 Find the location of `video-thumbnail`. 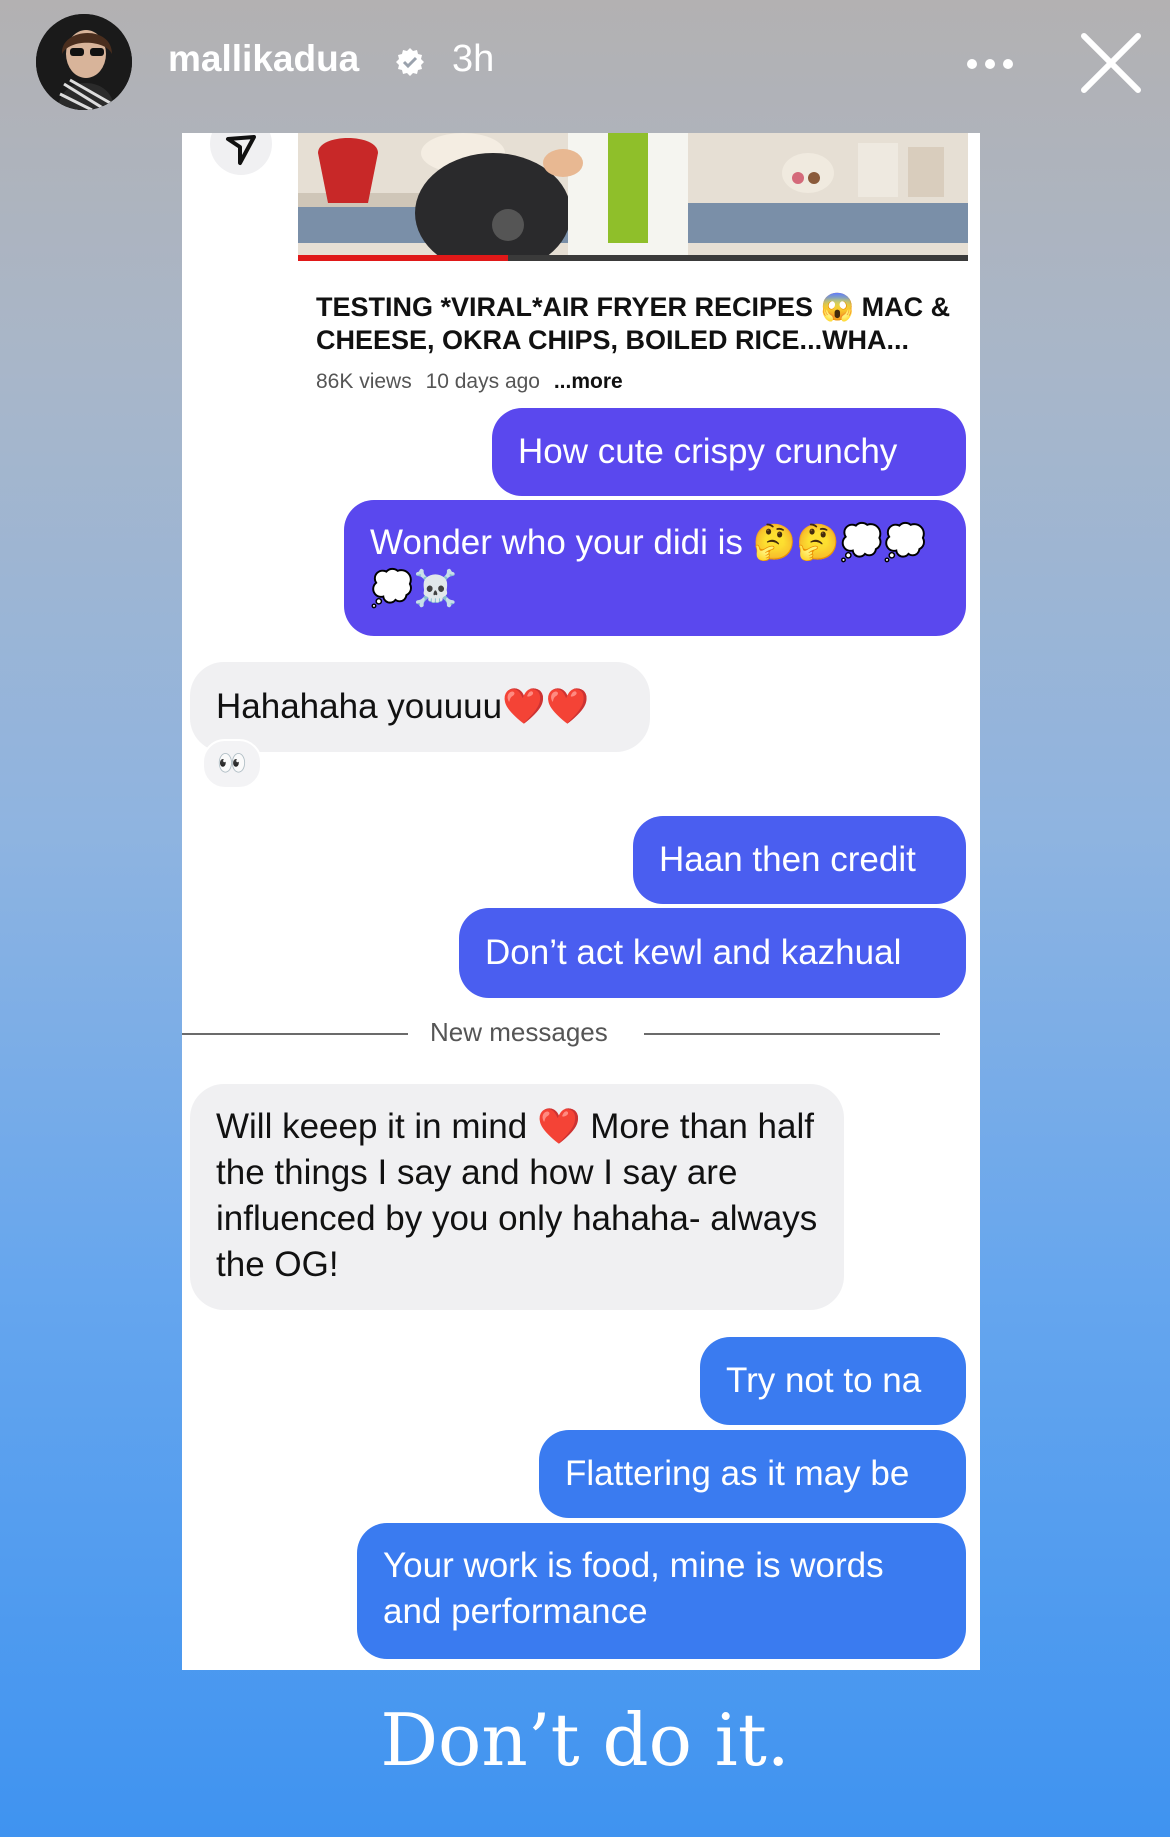

video-thumbnail is located at coordinates (633, 197).